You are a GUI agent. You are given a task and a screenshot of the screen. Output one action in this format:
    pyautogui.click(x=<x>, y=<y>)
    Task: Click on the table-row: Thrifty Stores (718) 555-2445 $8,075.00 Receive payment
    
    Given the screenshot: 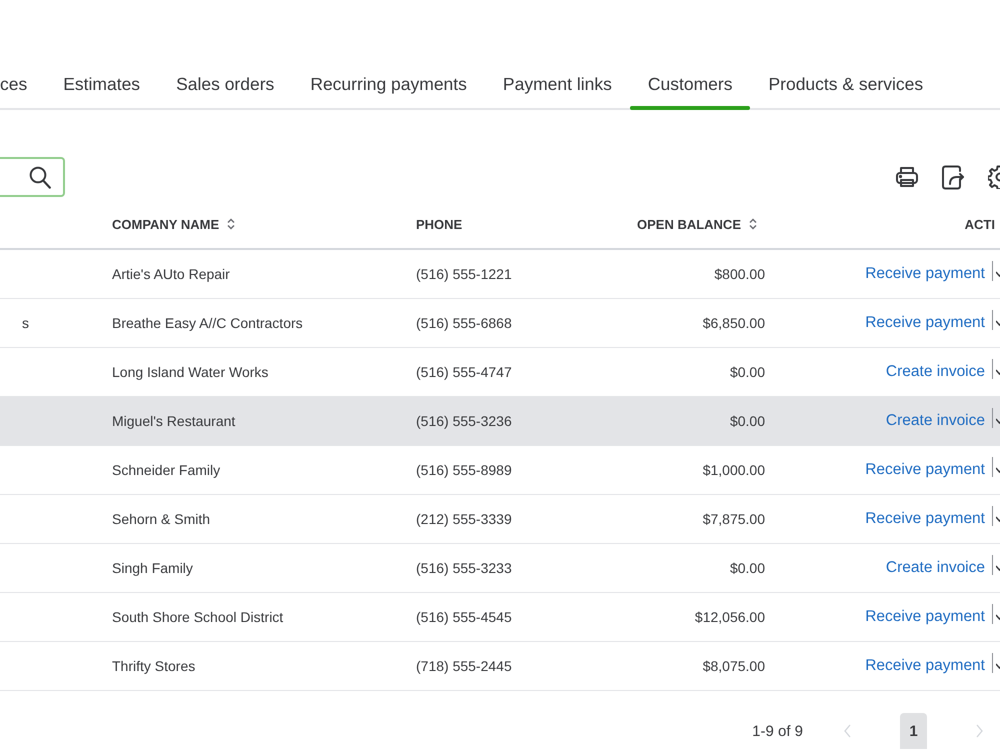 What is the action you would take?
    pyautogui.click(x=500, y=666)
    